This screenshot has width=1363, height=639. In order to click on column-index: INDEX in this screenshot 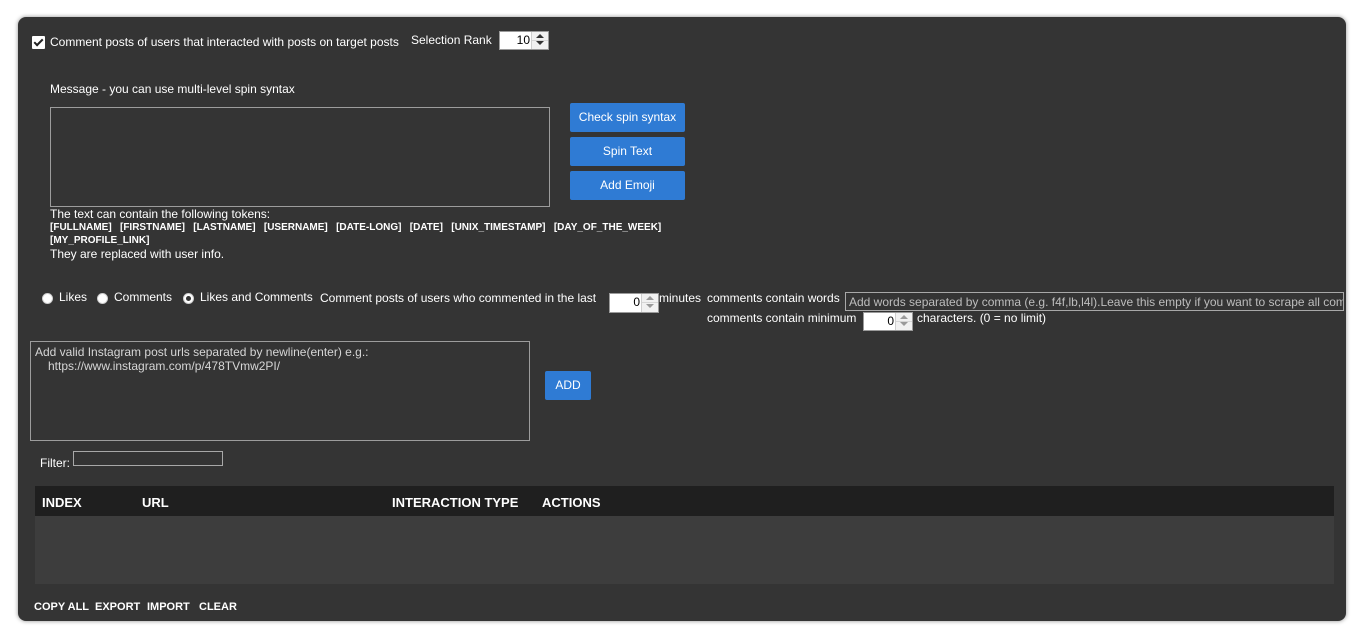, I will do `click(62, 502)`.